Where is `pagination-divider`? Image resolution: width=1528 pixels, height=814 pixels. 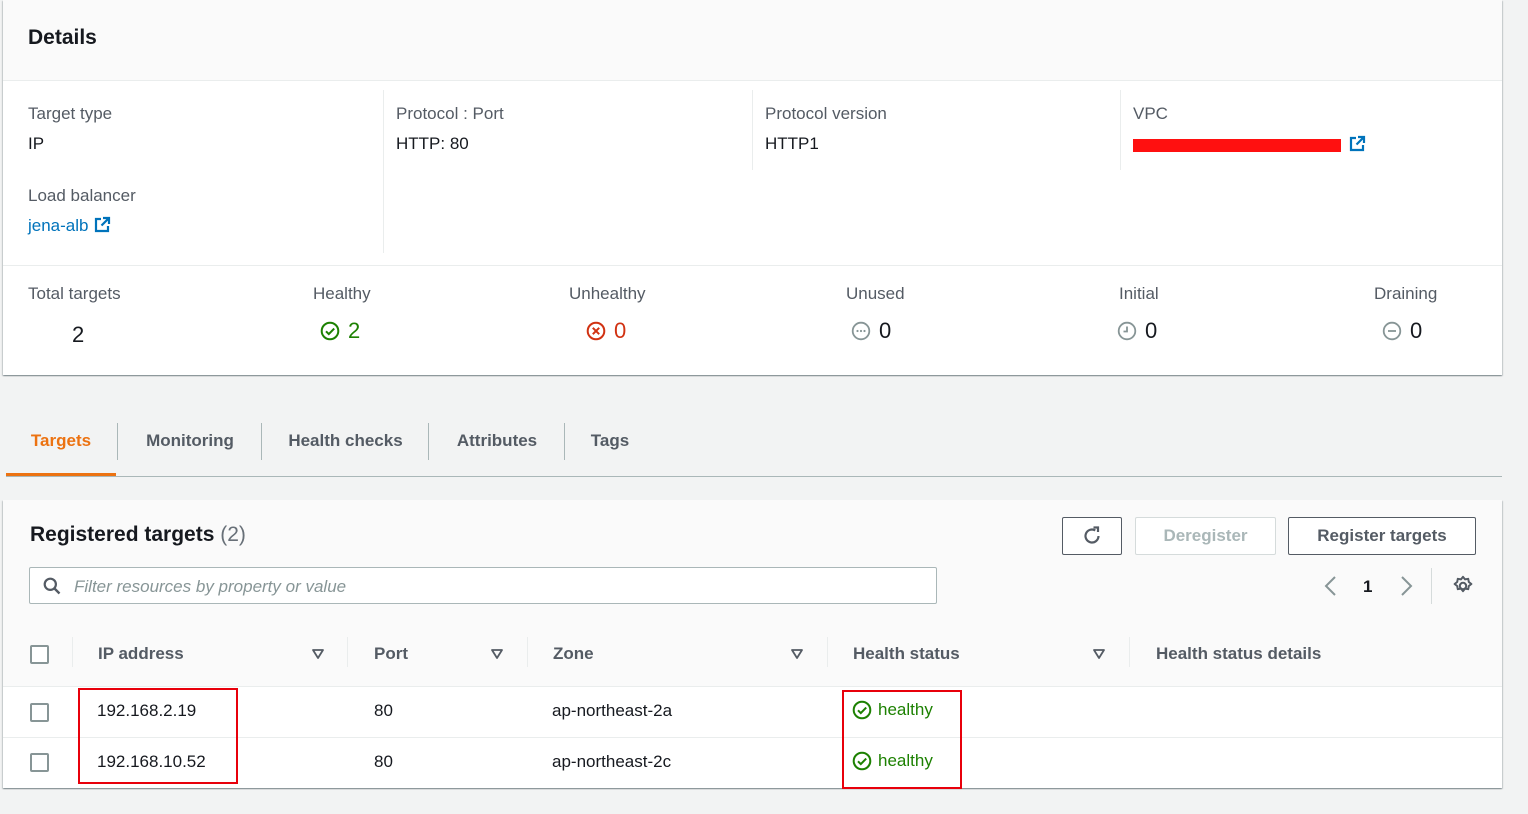 pagination-divider is located at coordinates (1431, 586).